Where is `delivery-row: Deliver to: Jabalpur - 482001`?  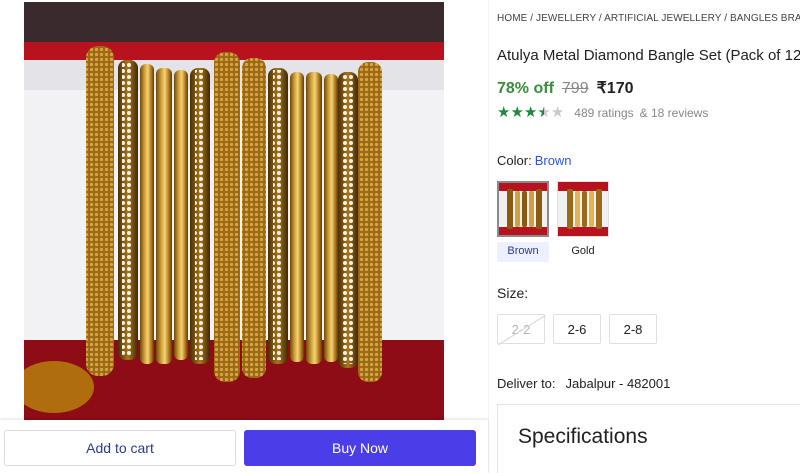 delivery-row: Deliver to: Jabalpur - 482001 is located at coordinates (583, 383).